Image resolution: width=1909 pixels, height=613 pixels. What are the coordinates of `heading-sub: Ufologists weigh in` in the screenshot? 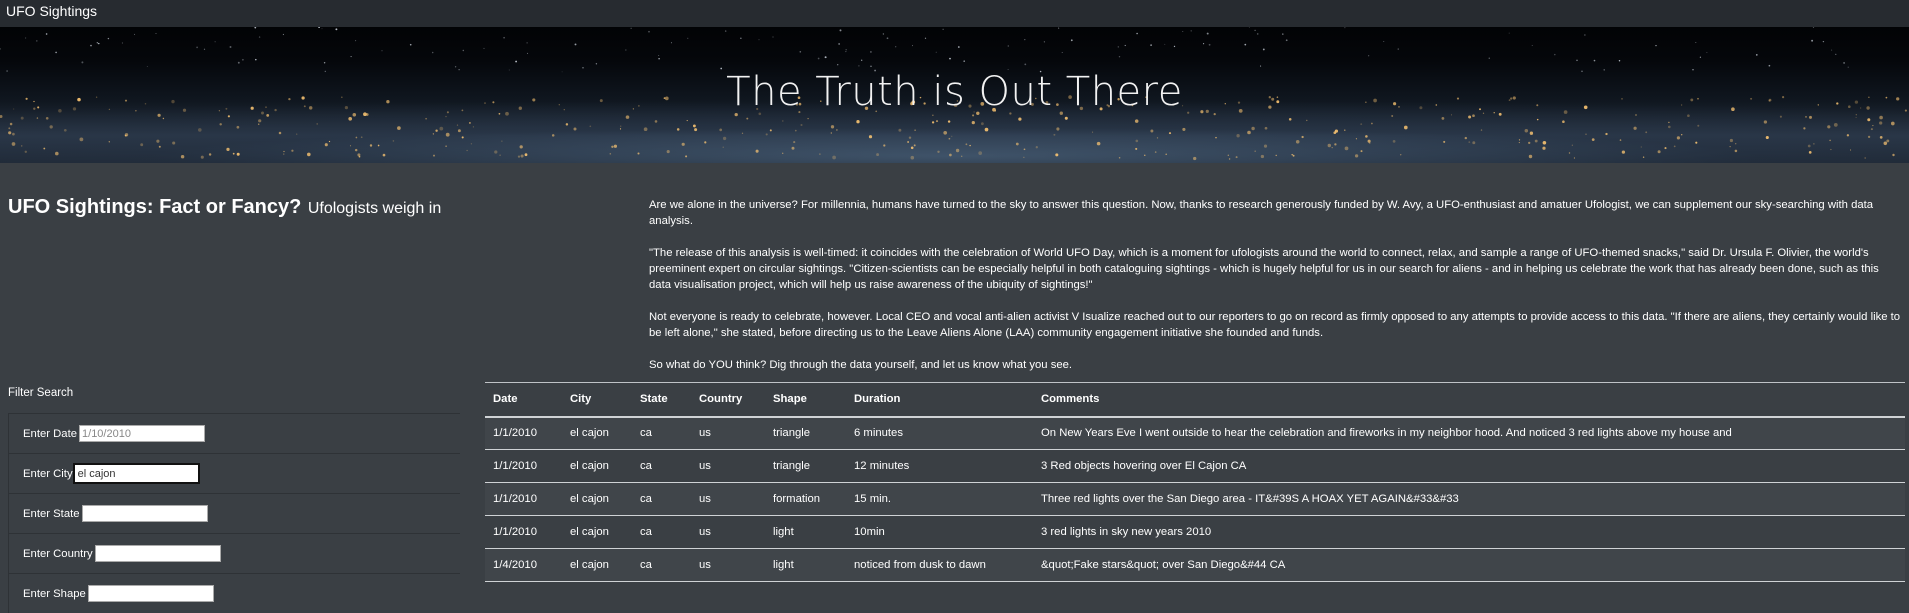 It's located at (374, 208).